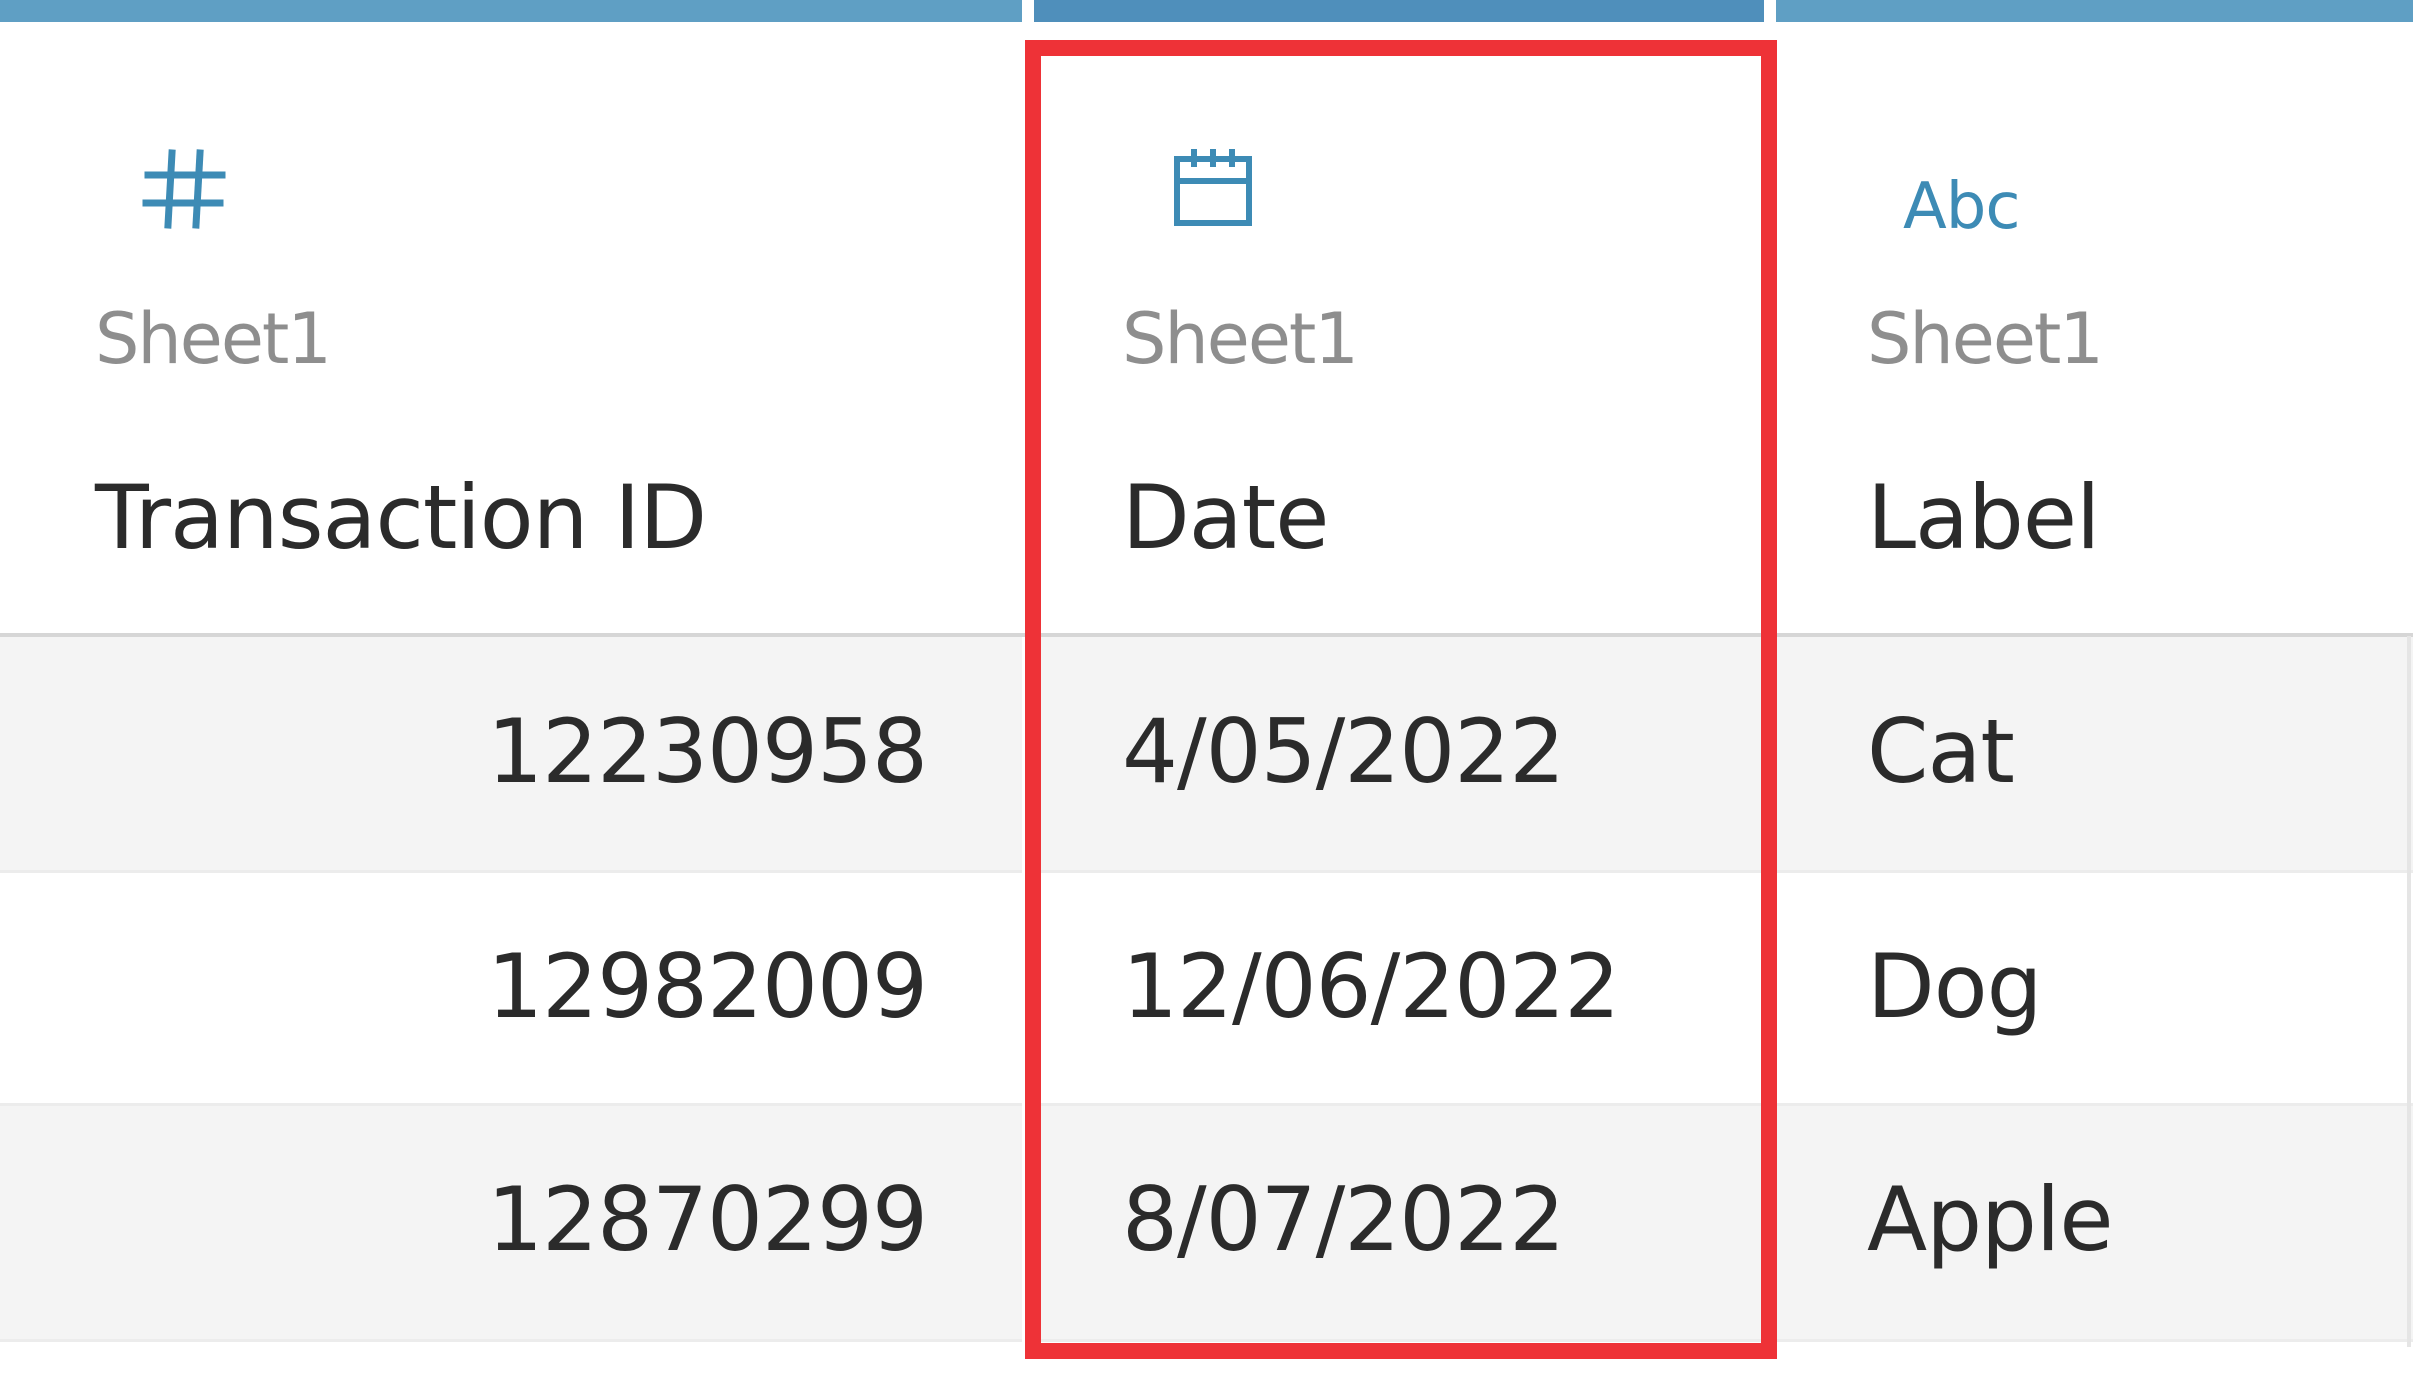  Describe the element at coordinates (1343, 1219) in the screenshot. I see `cell-date: 8/07/2022` at that location.